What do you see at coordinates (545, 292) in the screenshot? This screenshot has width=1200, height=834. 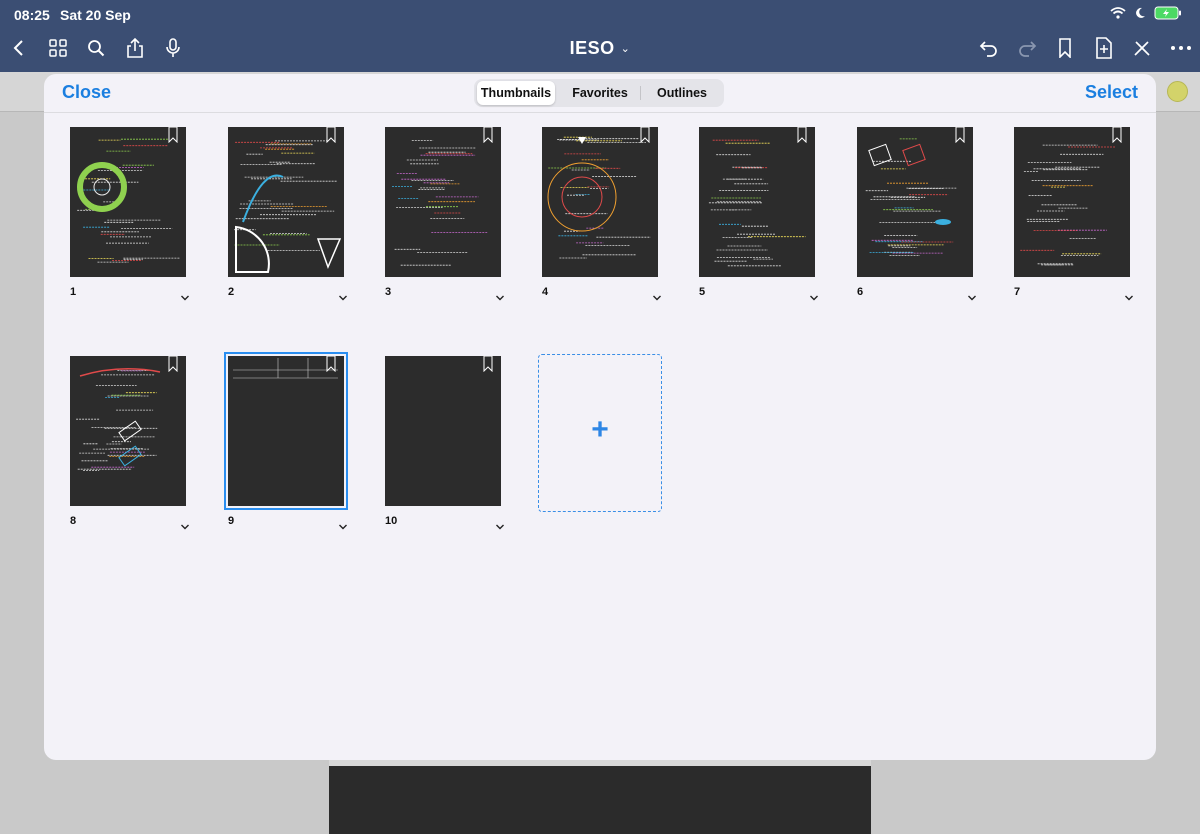 I see `page-number: 4` at bounding box center [545, 292].